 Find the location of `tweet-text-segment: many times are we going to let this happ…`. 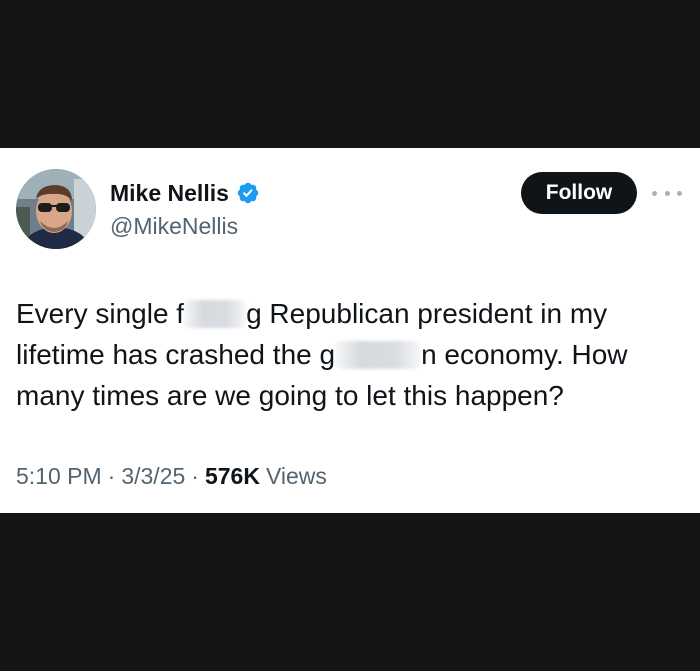

tweet-text-segment: many times are we going to let this happ… is located at coordinates (290, 395).